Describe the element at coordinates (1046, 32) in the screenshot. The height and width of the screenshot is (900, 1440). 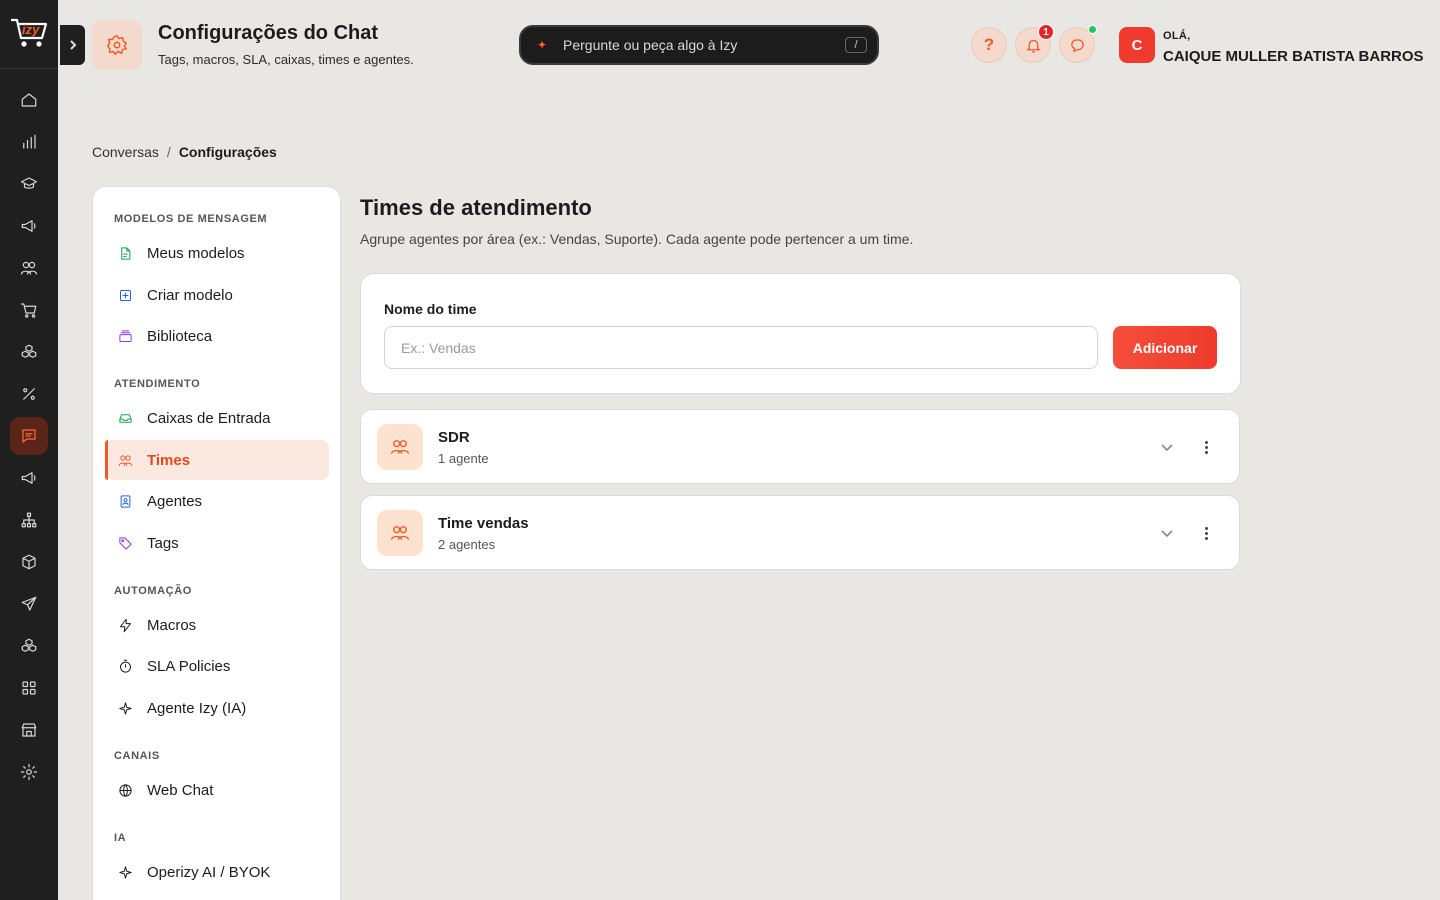
I see `notification-count-badge: 1` at that location.